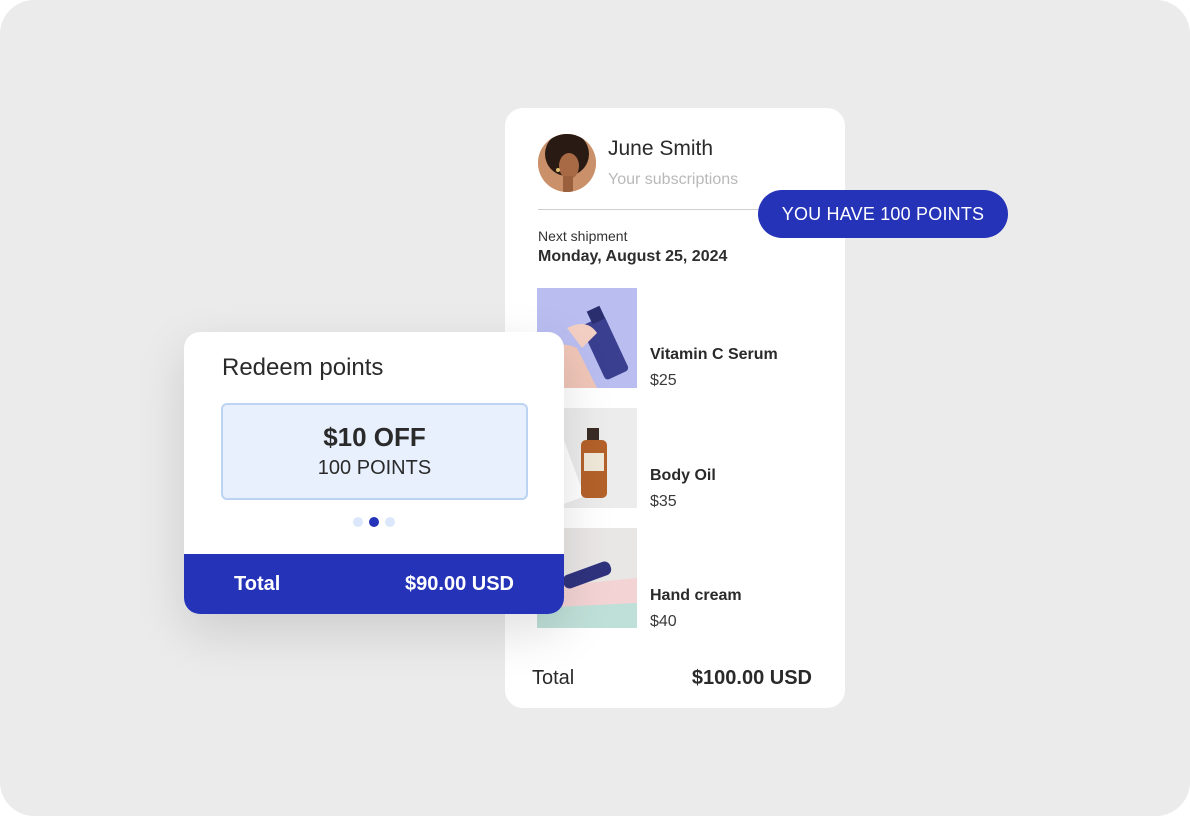 The height and width of the screenshot is (816, 1190). What do you see at coordinates (633, 256) in the screenshot?
I see `next-shipment-date: Monday, August 25, 2024` at bounding box center [633, 256].